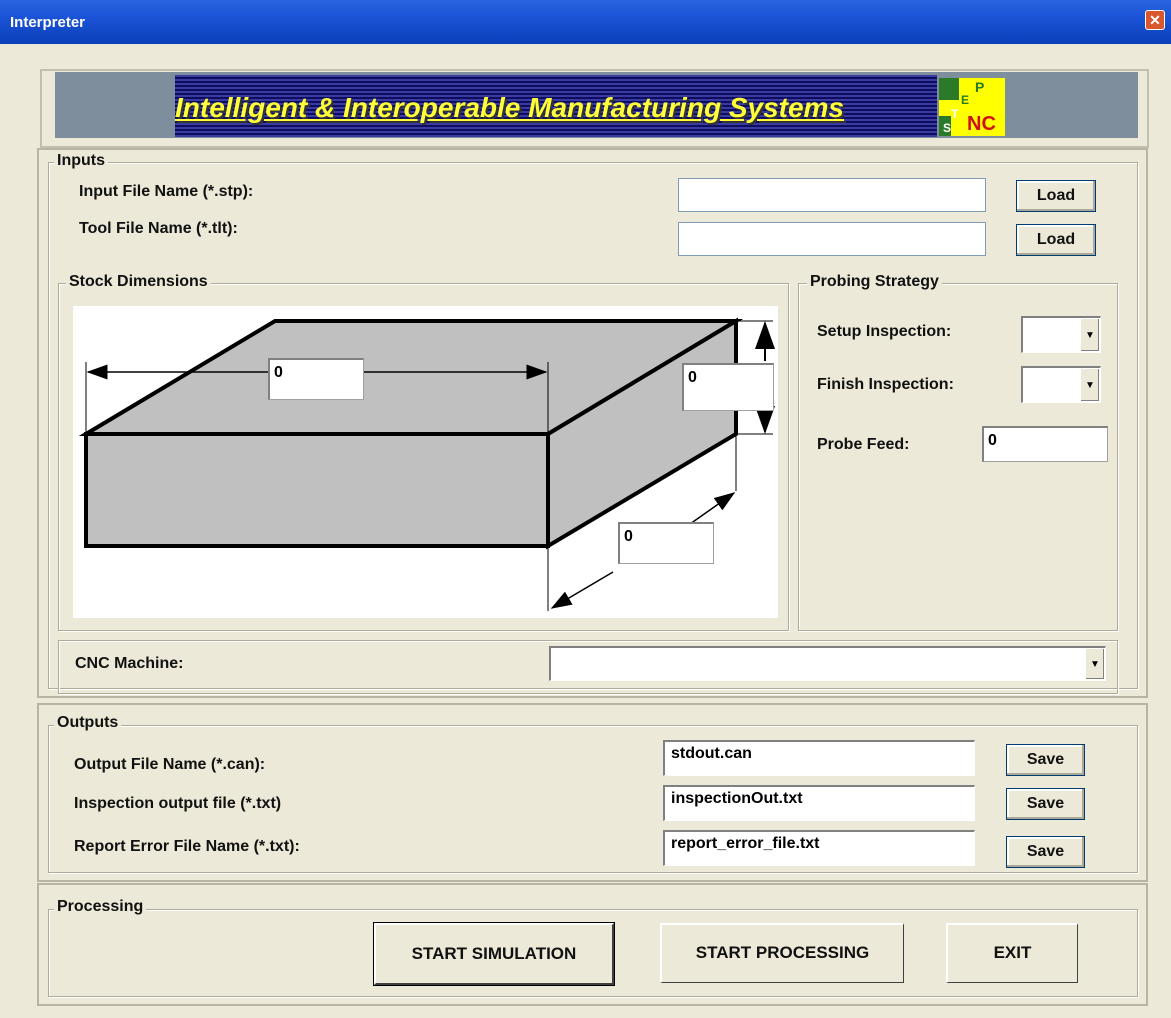 This screenshot has height=1018, width=1171. Describe the element at coordinates (827, 663) in the screenshot. I see `cnc-machine-select: ▼` at that location.